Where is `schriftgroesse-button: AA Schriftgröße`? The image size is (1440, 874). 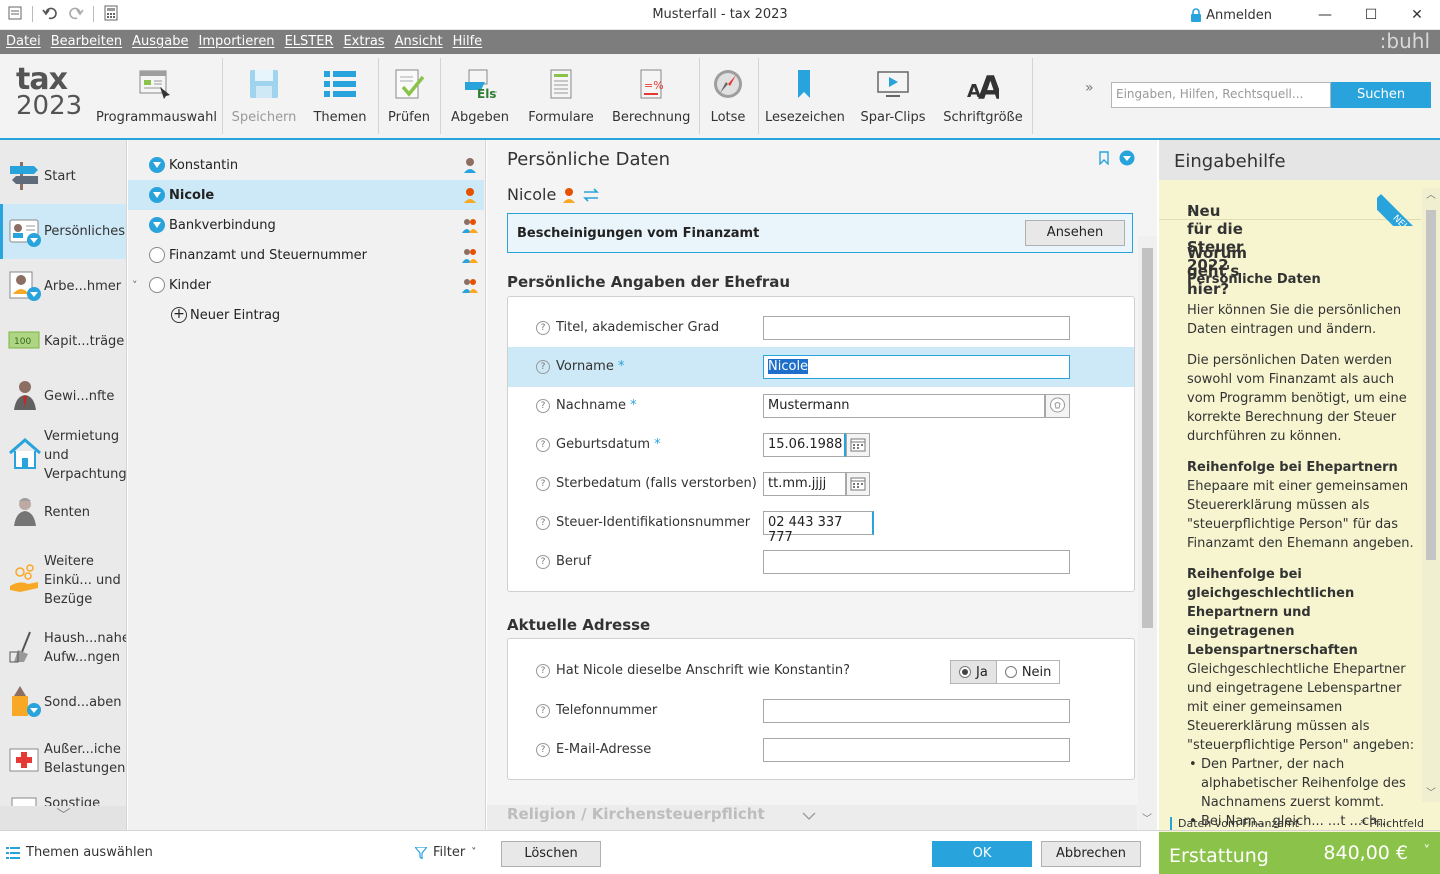 schriftgroesse-button: AA Schriftgröße is located at coordinates (983, 96).